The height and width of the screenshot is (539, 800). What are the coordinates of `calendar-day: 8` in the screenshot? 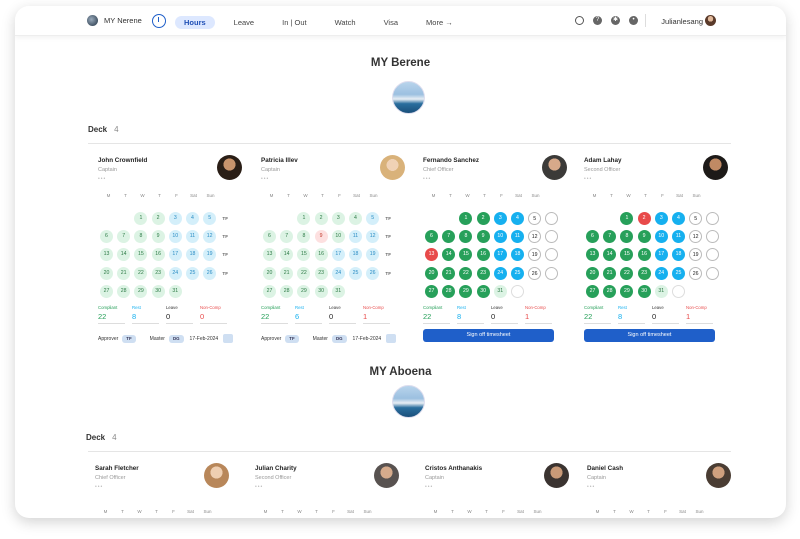 It's located at (466, 237).